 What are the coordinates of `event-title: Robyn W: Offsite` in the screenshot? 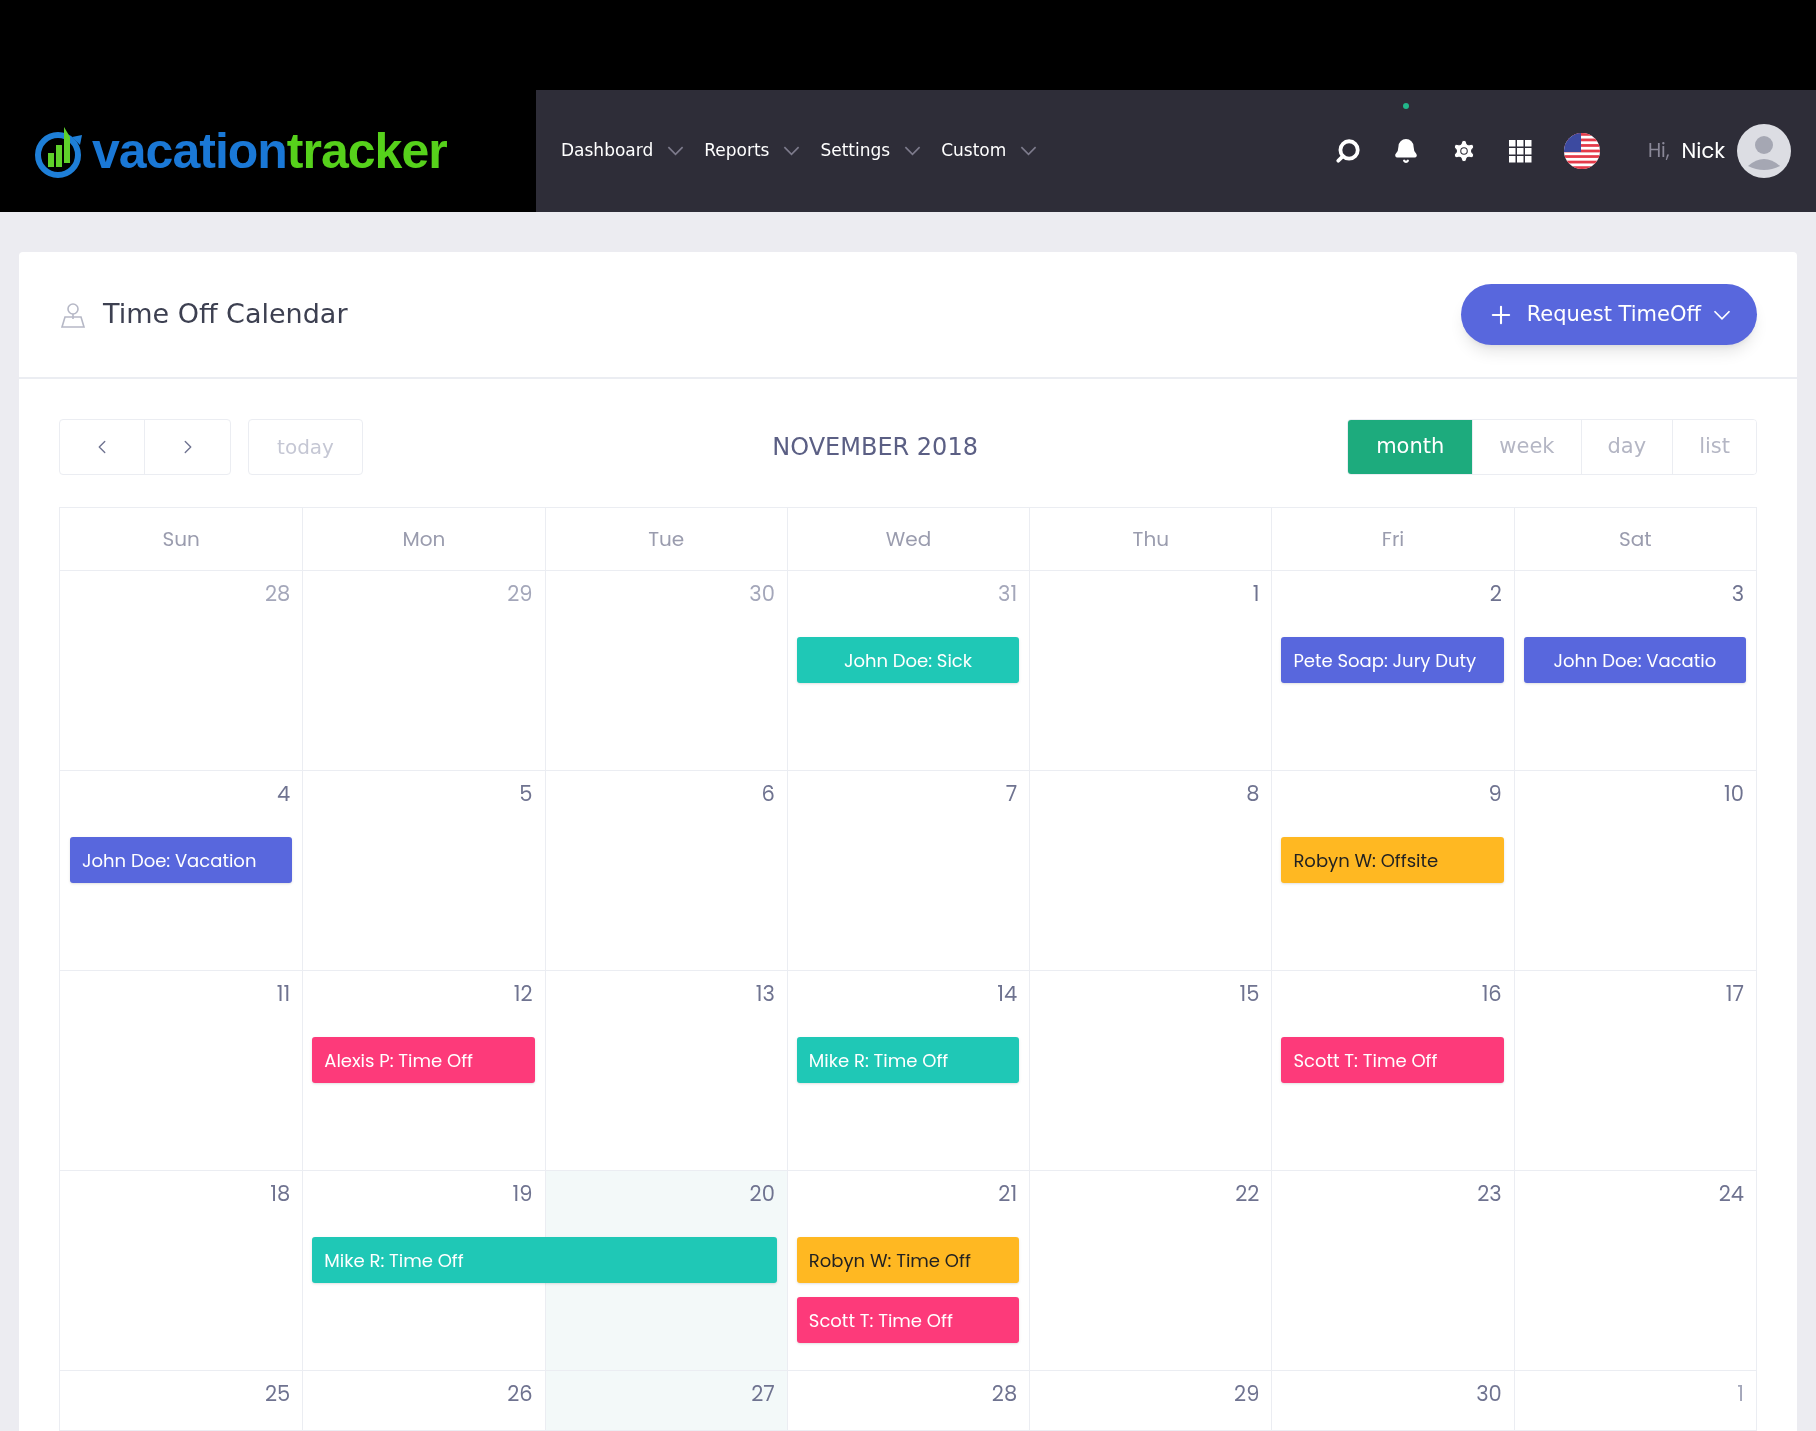 It's located at (1366, 860).